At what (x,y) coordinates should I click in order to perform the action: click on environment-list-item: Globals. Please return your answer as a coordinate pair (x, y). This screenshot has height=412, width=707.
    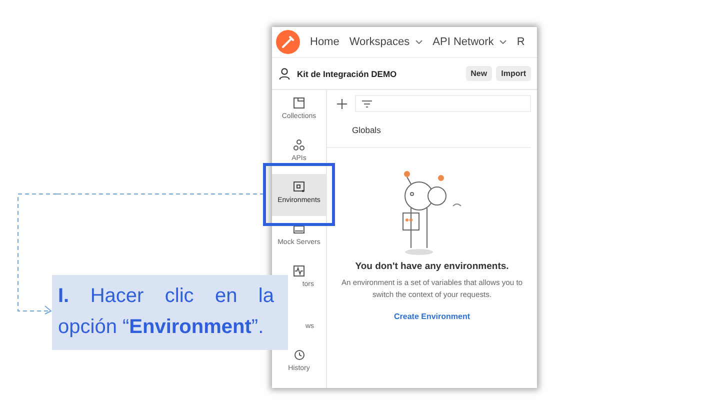
    Looking at the image, I should click on (429, 130).